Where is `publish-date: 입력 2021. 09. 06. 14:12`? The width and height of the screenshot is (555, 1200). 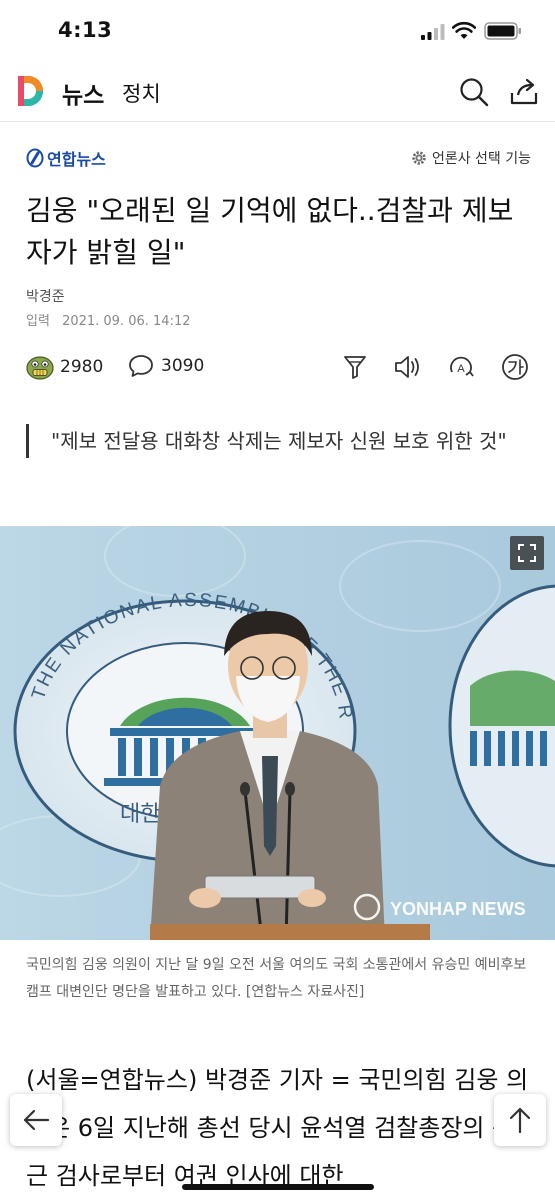
publish-date: 입력 2021. 09. 06. 14:12 is located at coordinates (108, 319).